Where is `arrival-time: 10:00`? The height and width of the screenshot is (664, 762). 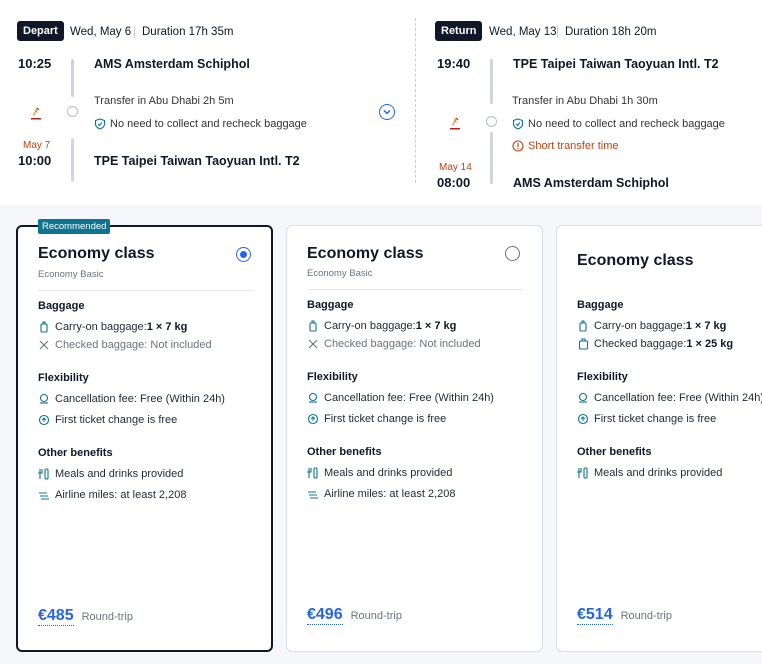
arrival-time: 10:00 is located at coordinates (35, 160).